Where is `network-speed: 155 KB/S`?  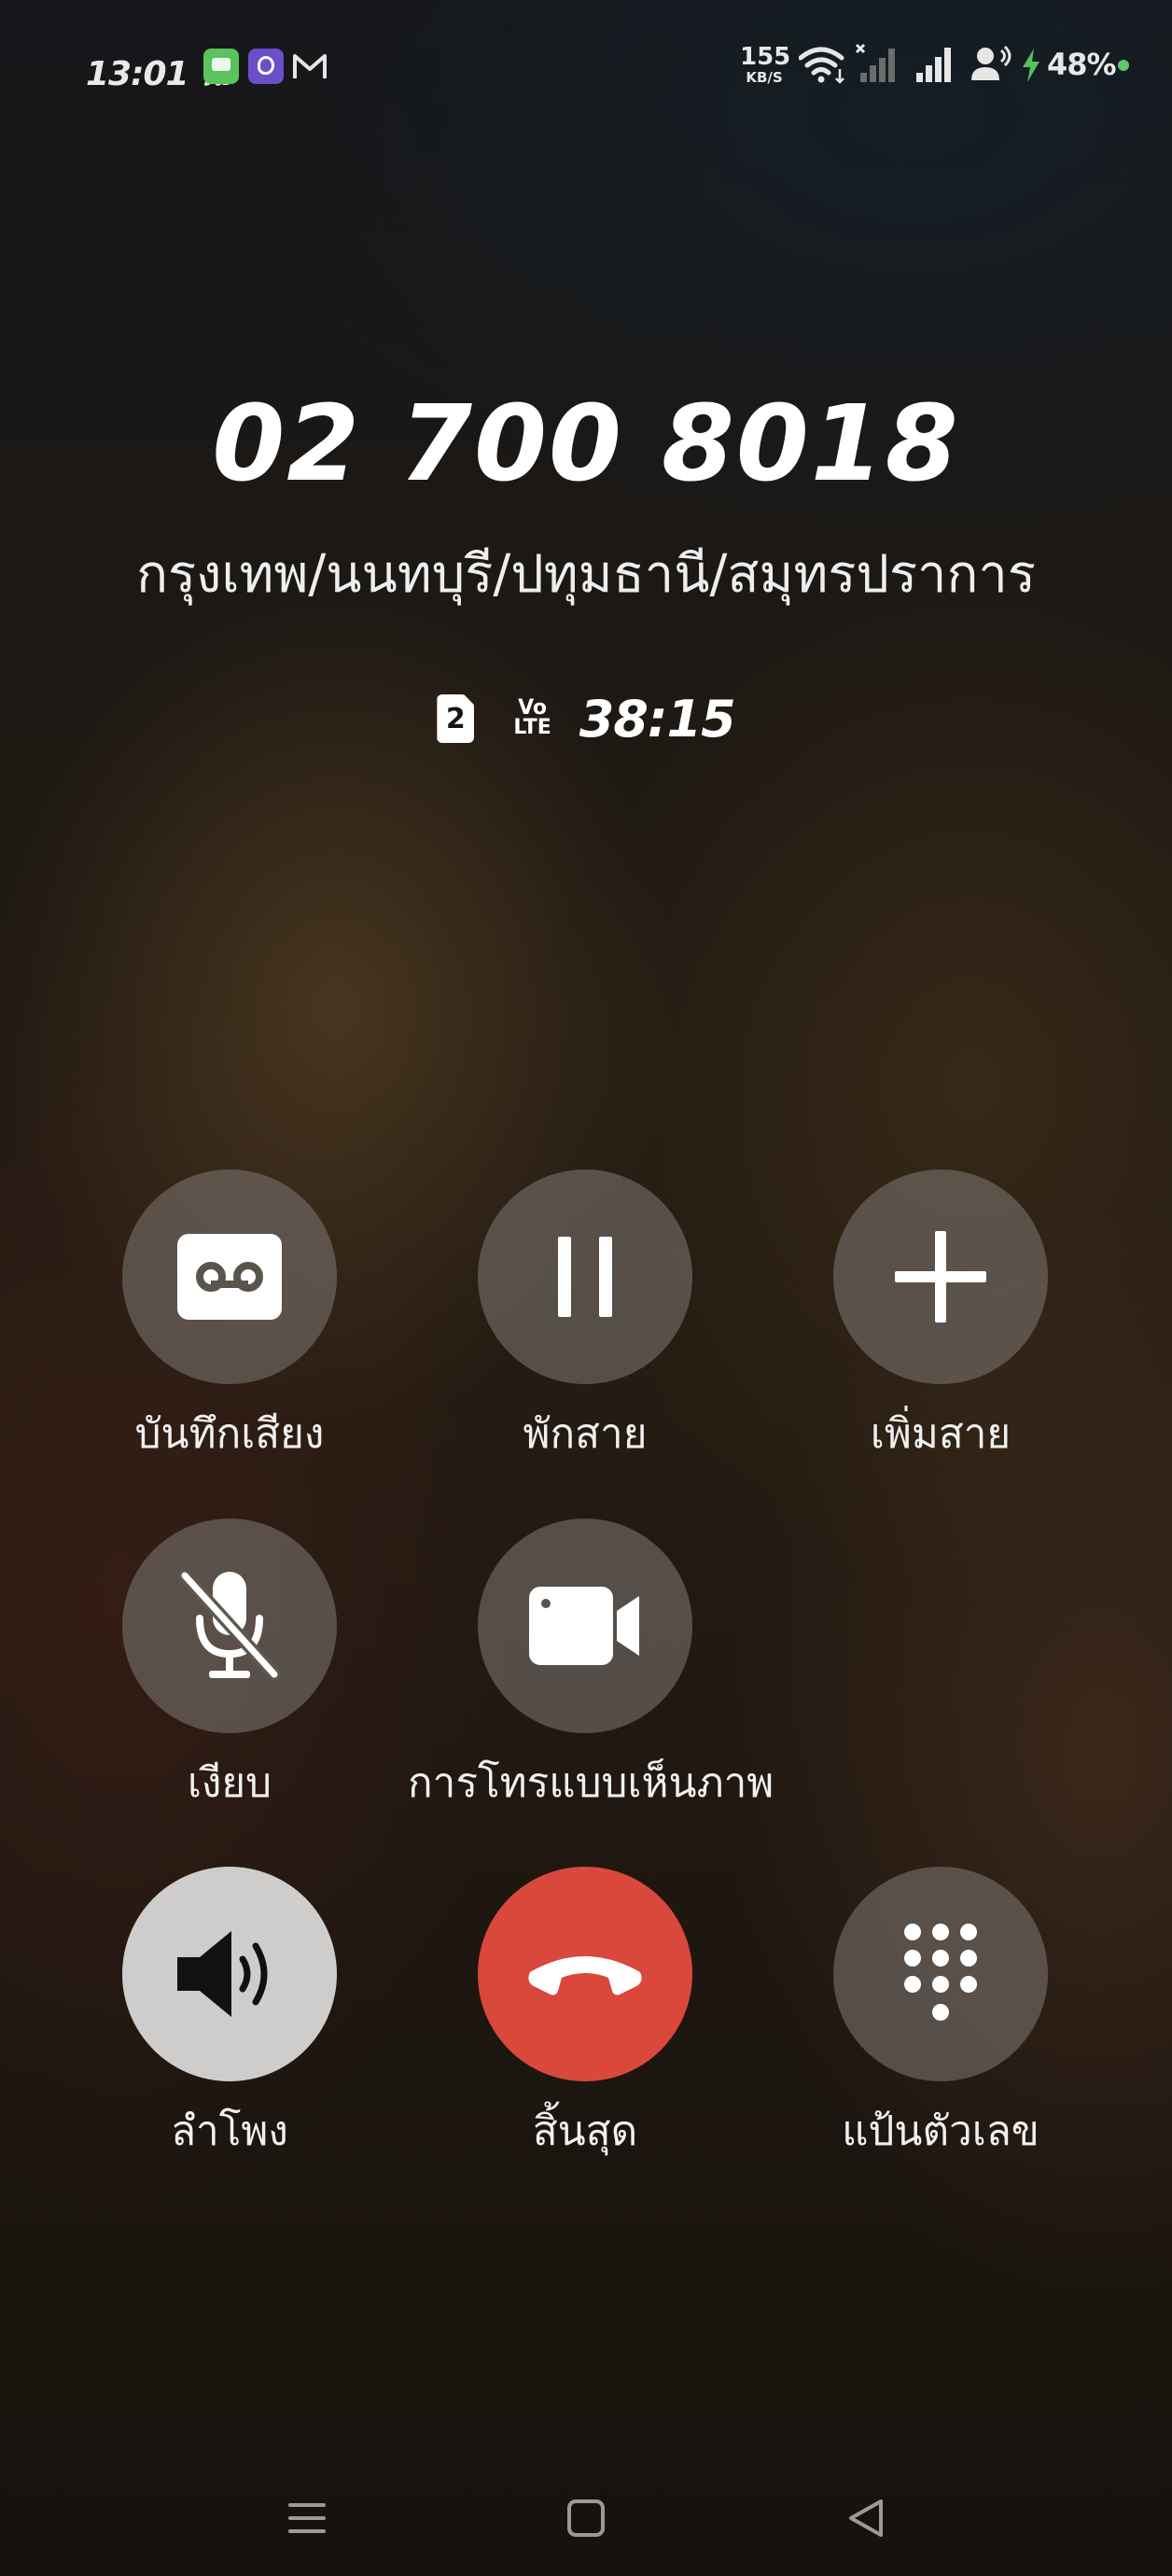 network-speed: 155 KB/S is located at coordinates (765, 64).